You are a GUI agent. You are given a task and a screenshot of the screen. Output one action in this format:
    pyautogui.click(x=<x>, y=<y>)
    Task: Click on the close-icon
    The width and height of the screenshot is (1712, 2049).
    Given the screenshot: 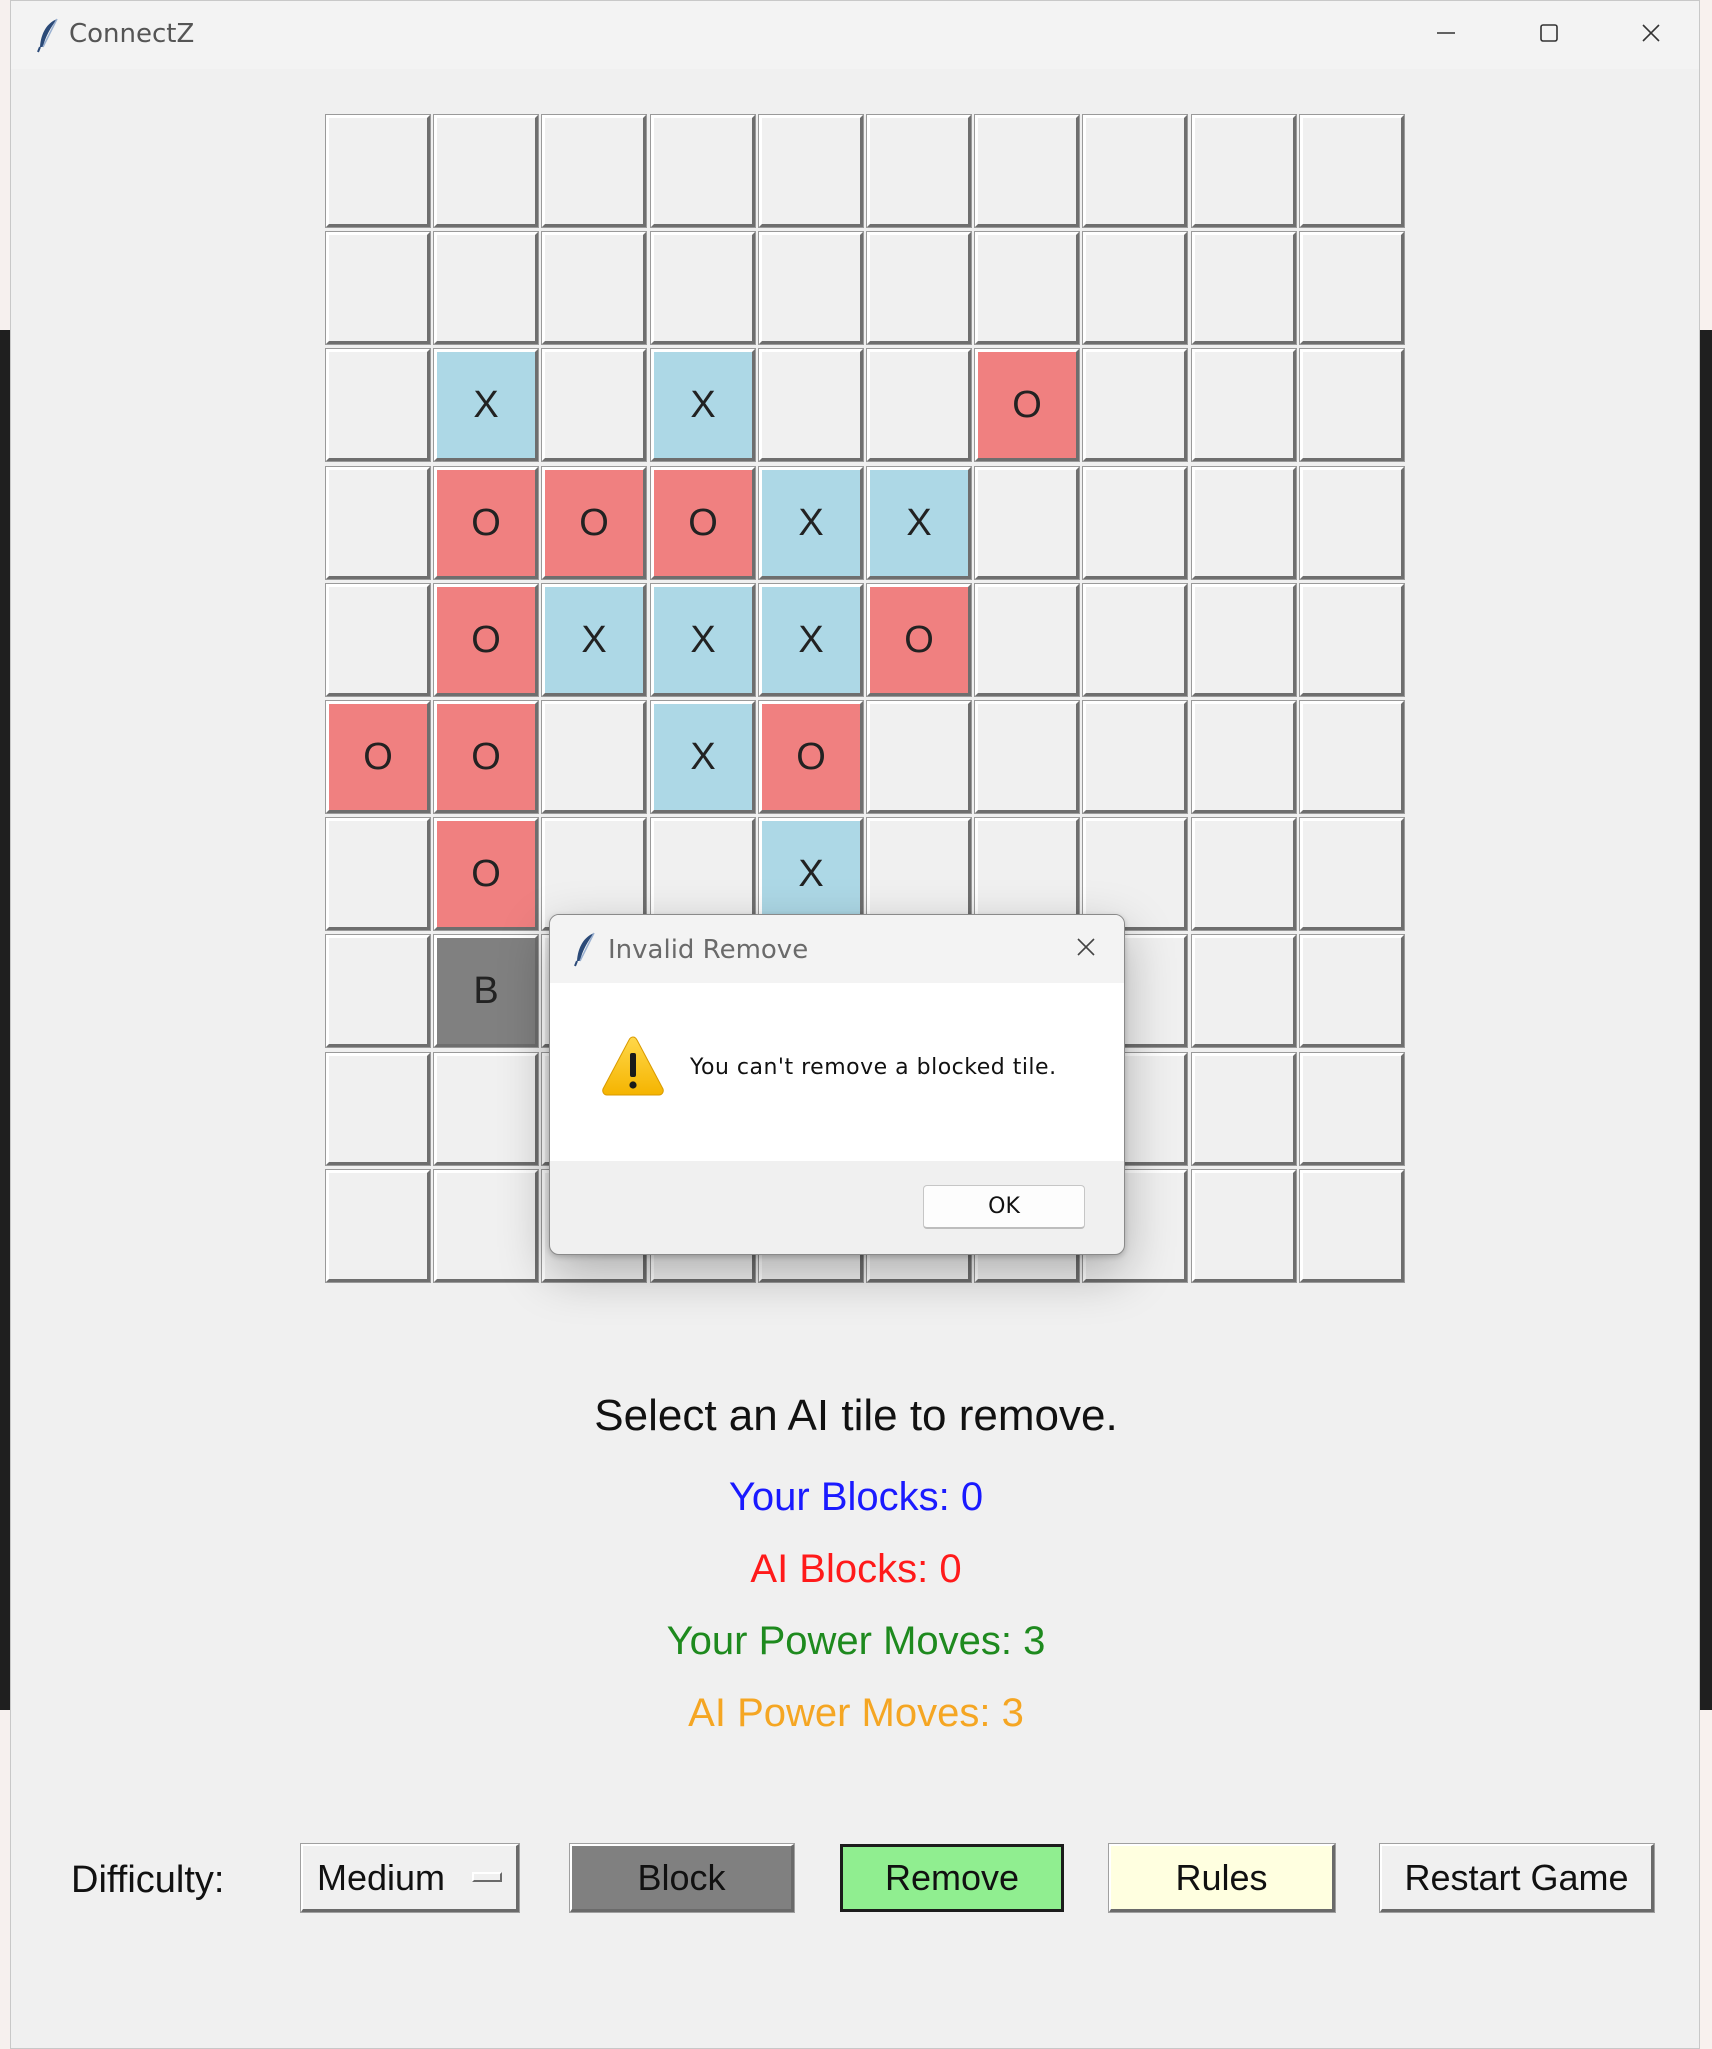 What is the action you would take?
    pyautogui.click(x=1651, y=33)
    